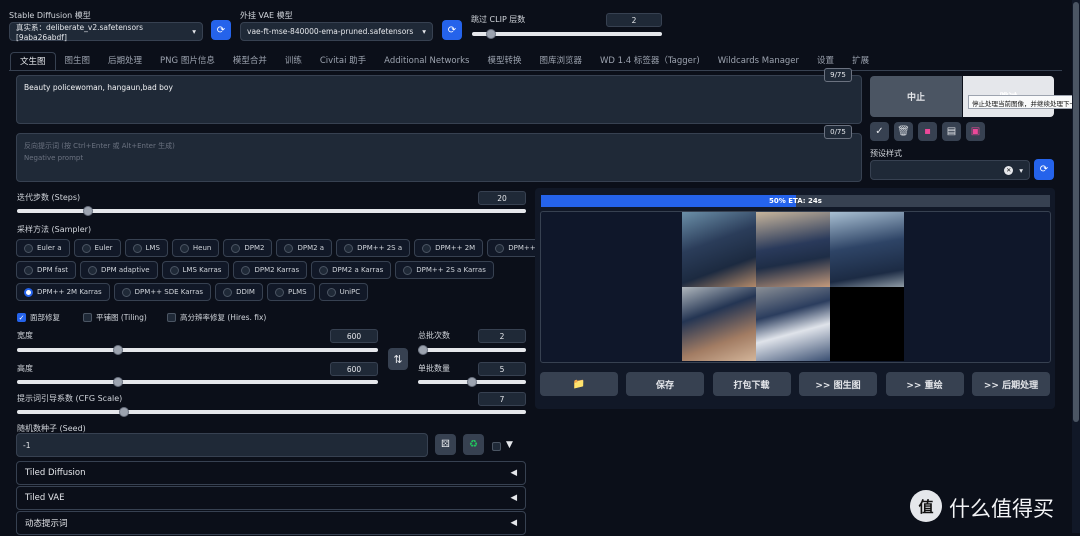  I want to click on height-input: 600, so click(354, 369).